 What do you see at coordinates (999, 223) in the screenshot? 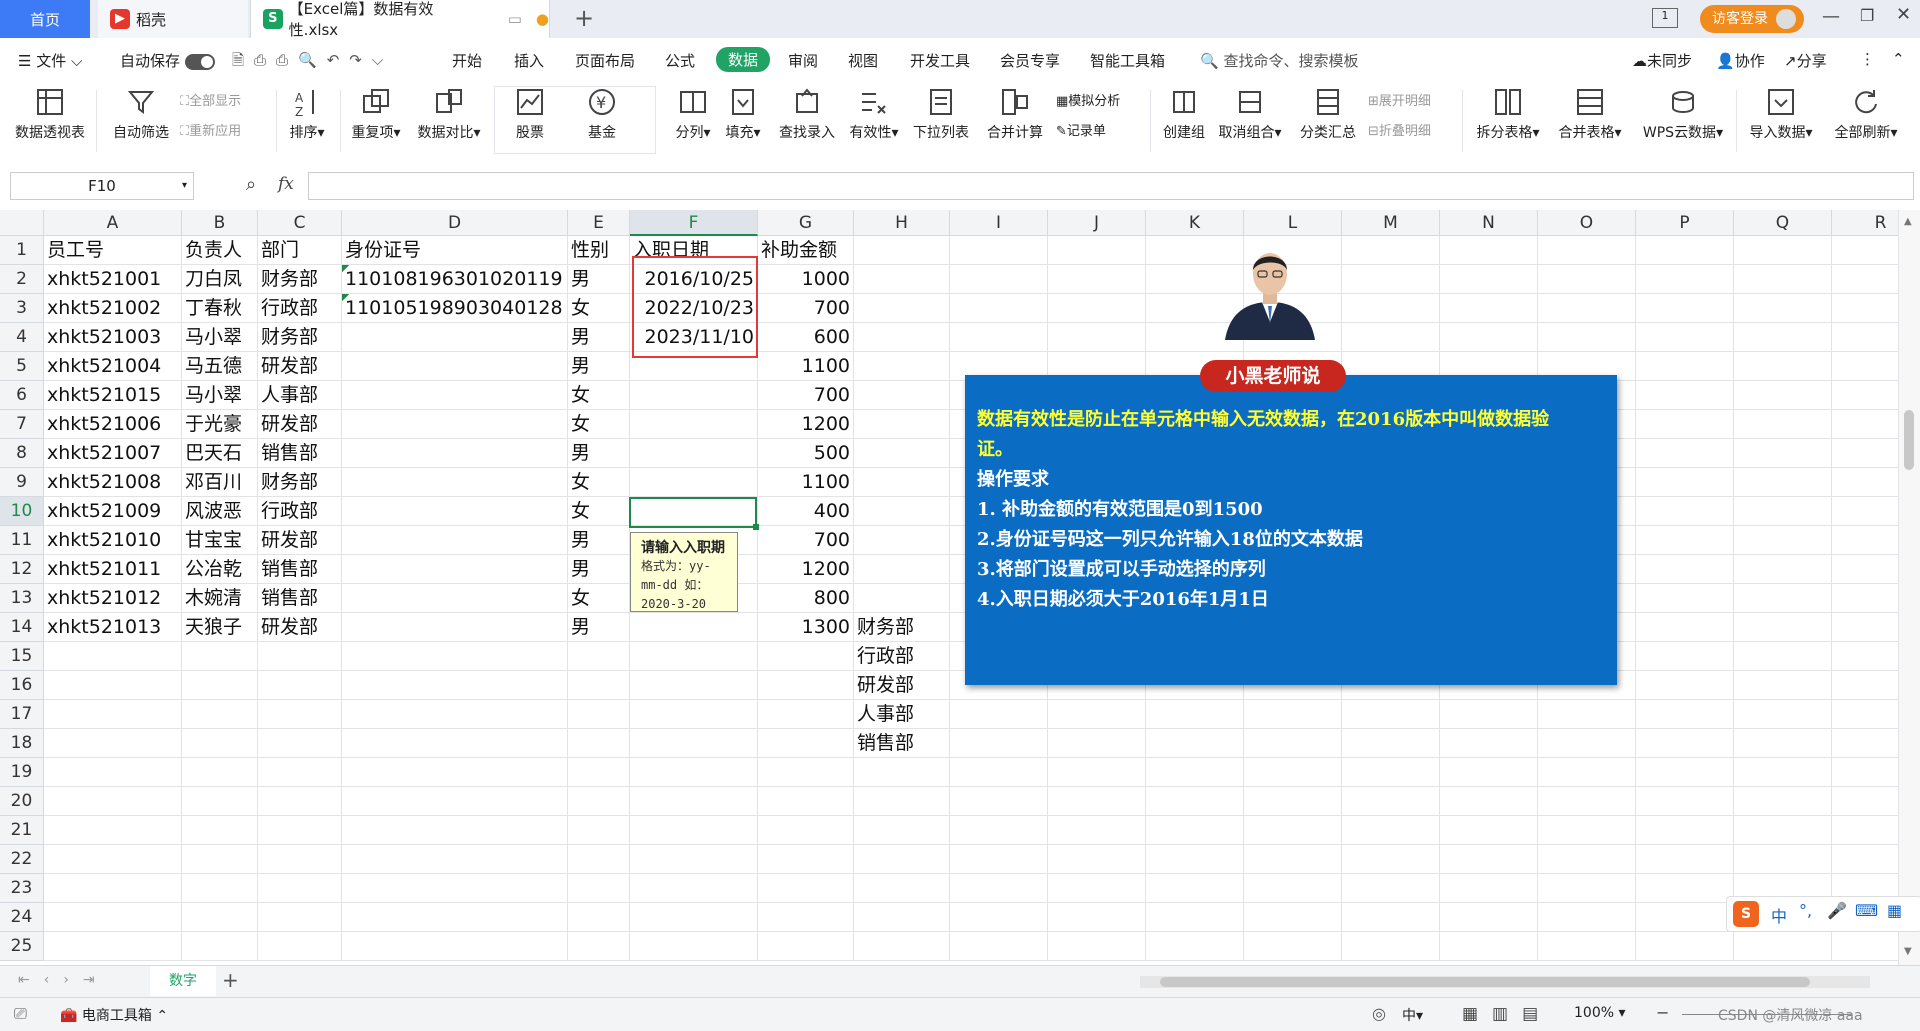
I see `column-header-I: I` at bounding box center [999, 223].